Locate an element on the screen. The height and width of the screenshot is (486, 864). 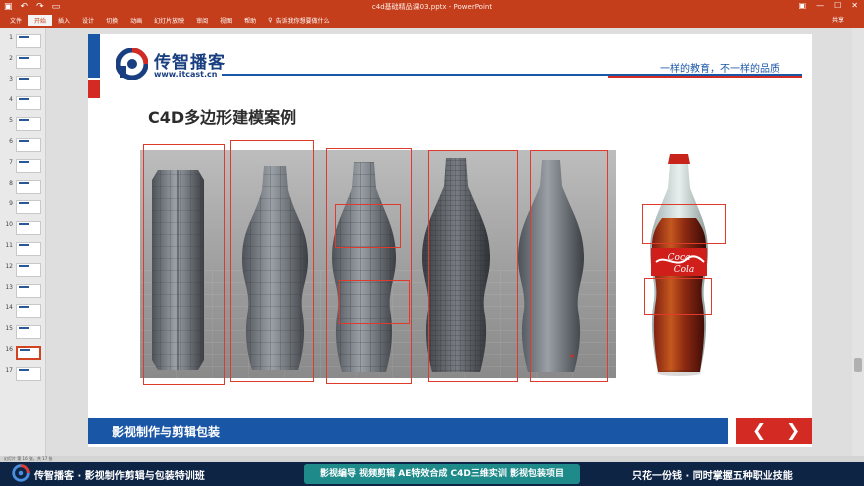
promo-left-text: 传智播客 · 影视制作剪辑与包装特训班 is located at coordinates (119, 476).